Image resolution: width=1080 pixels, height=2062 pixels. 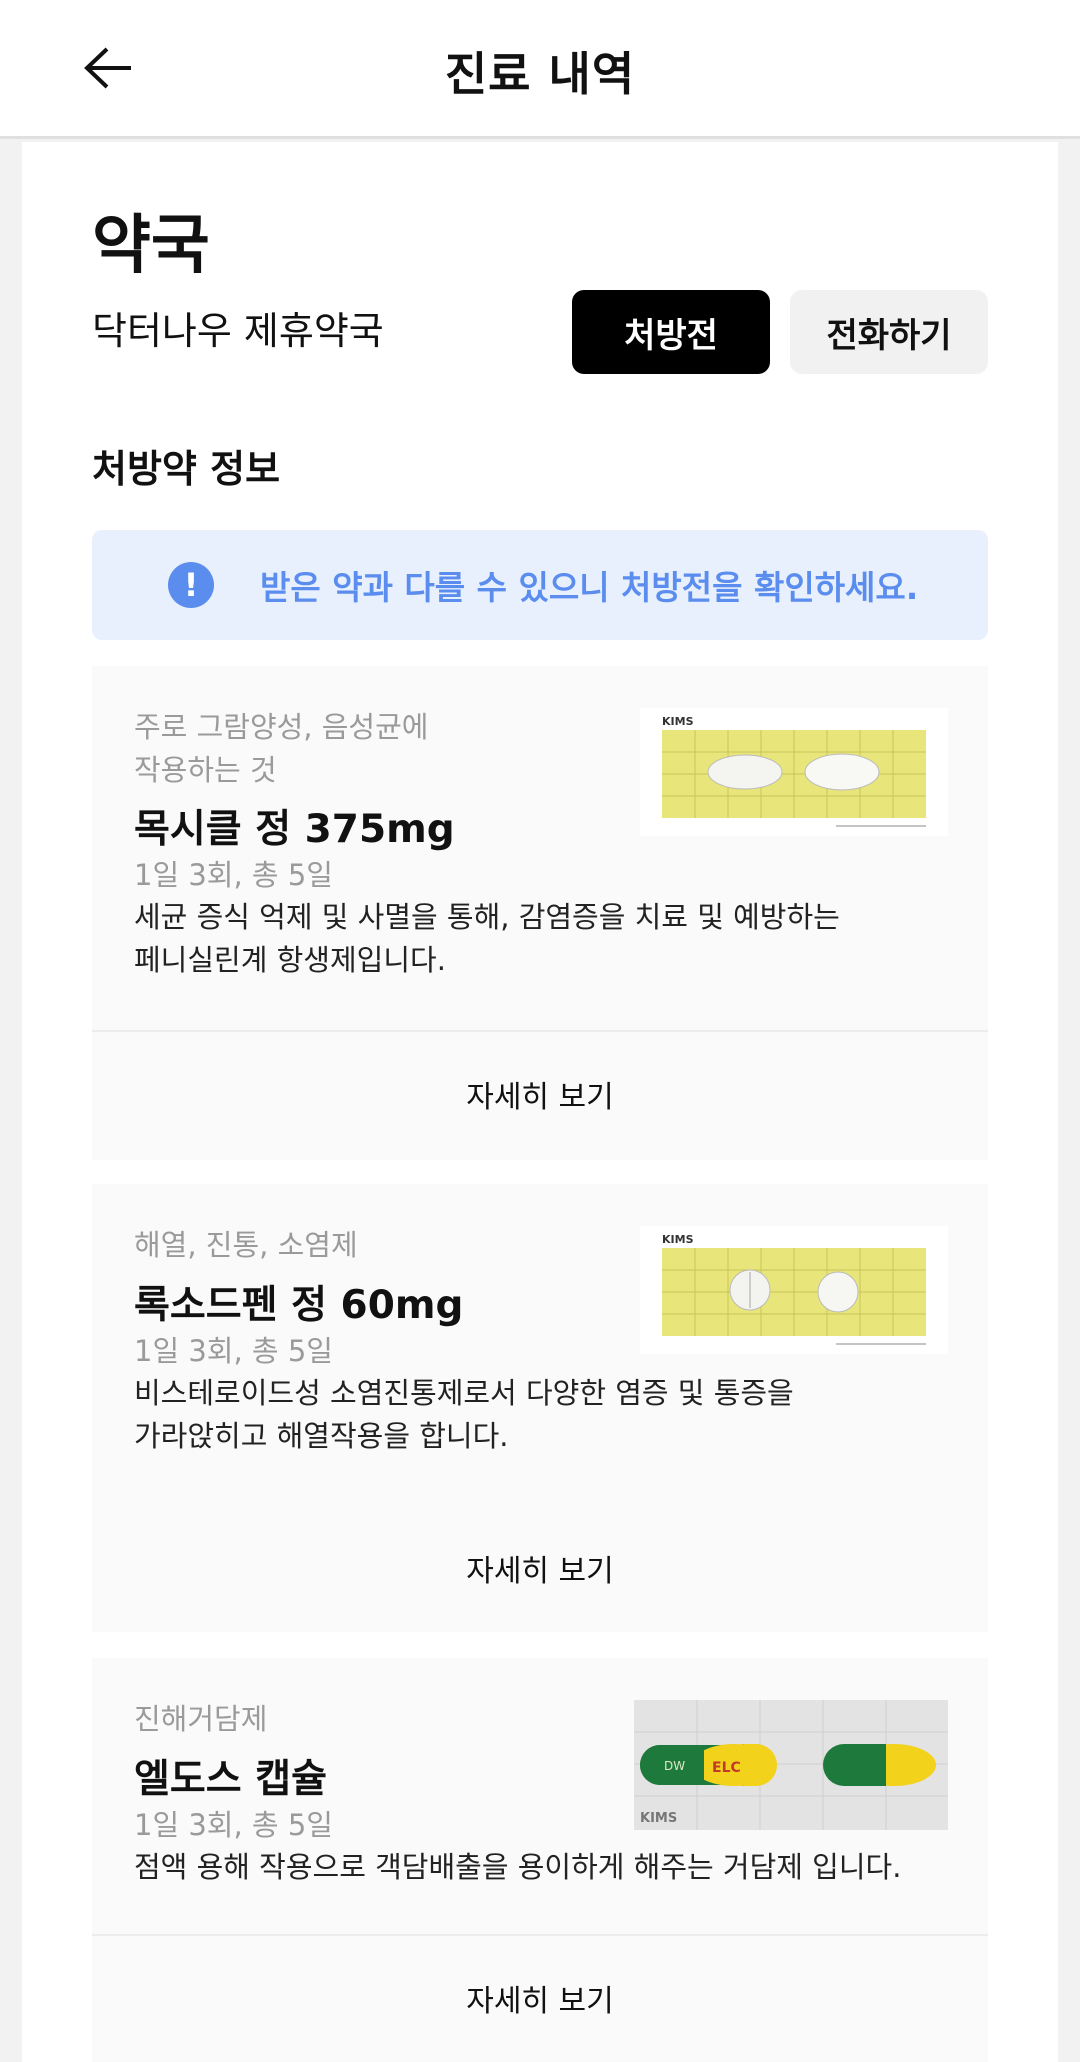 I want to click on drug-image: DW ELC KIMS, so click(x=791, y=1765).